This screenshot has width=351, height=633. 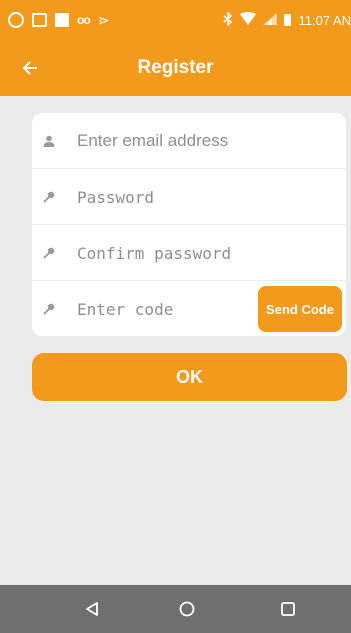 I want to click on password-field, so click(x=197, y=197).